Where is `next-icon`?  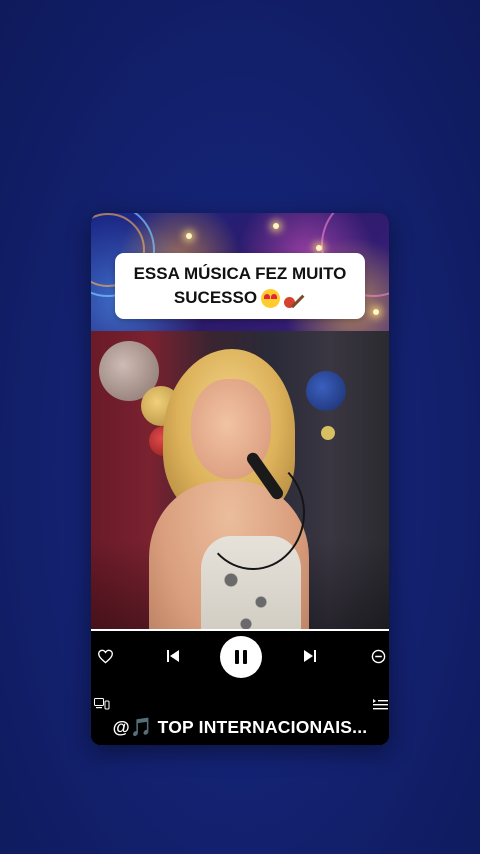 next-icon is located at coordinates (310, 656).